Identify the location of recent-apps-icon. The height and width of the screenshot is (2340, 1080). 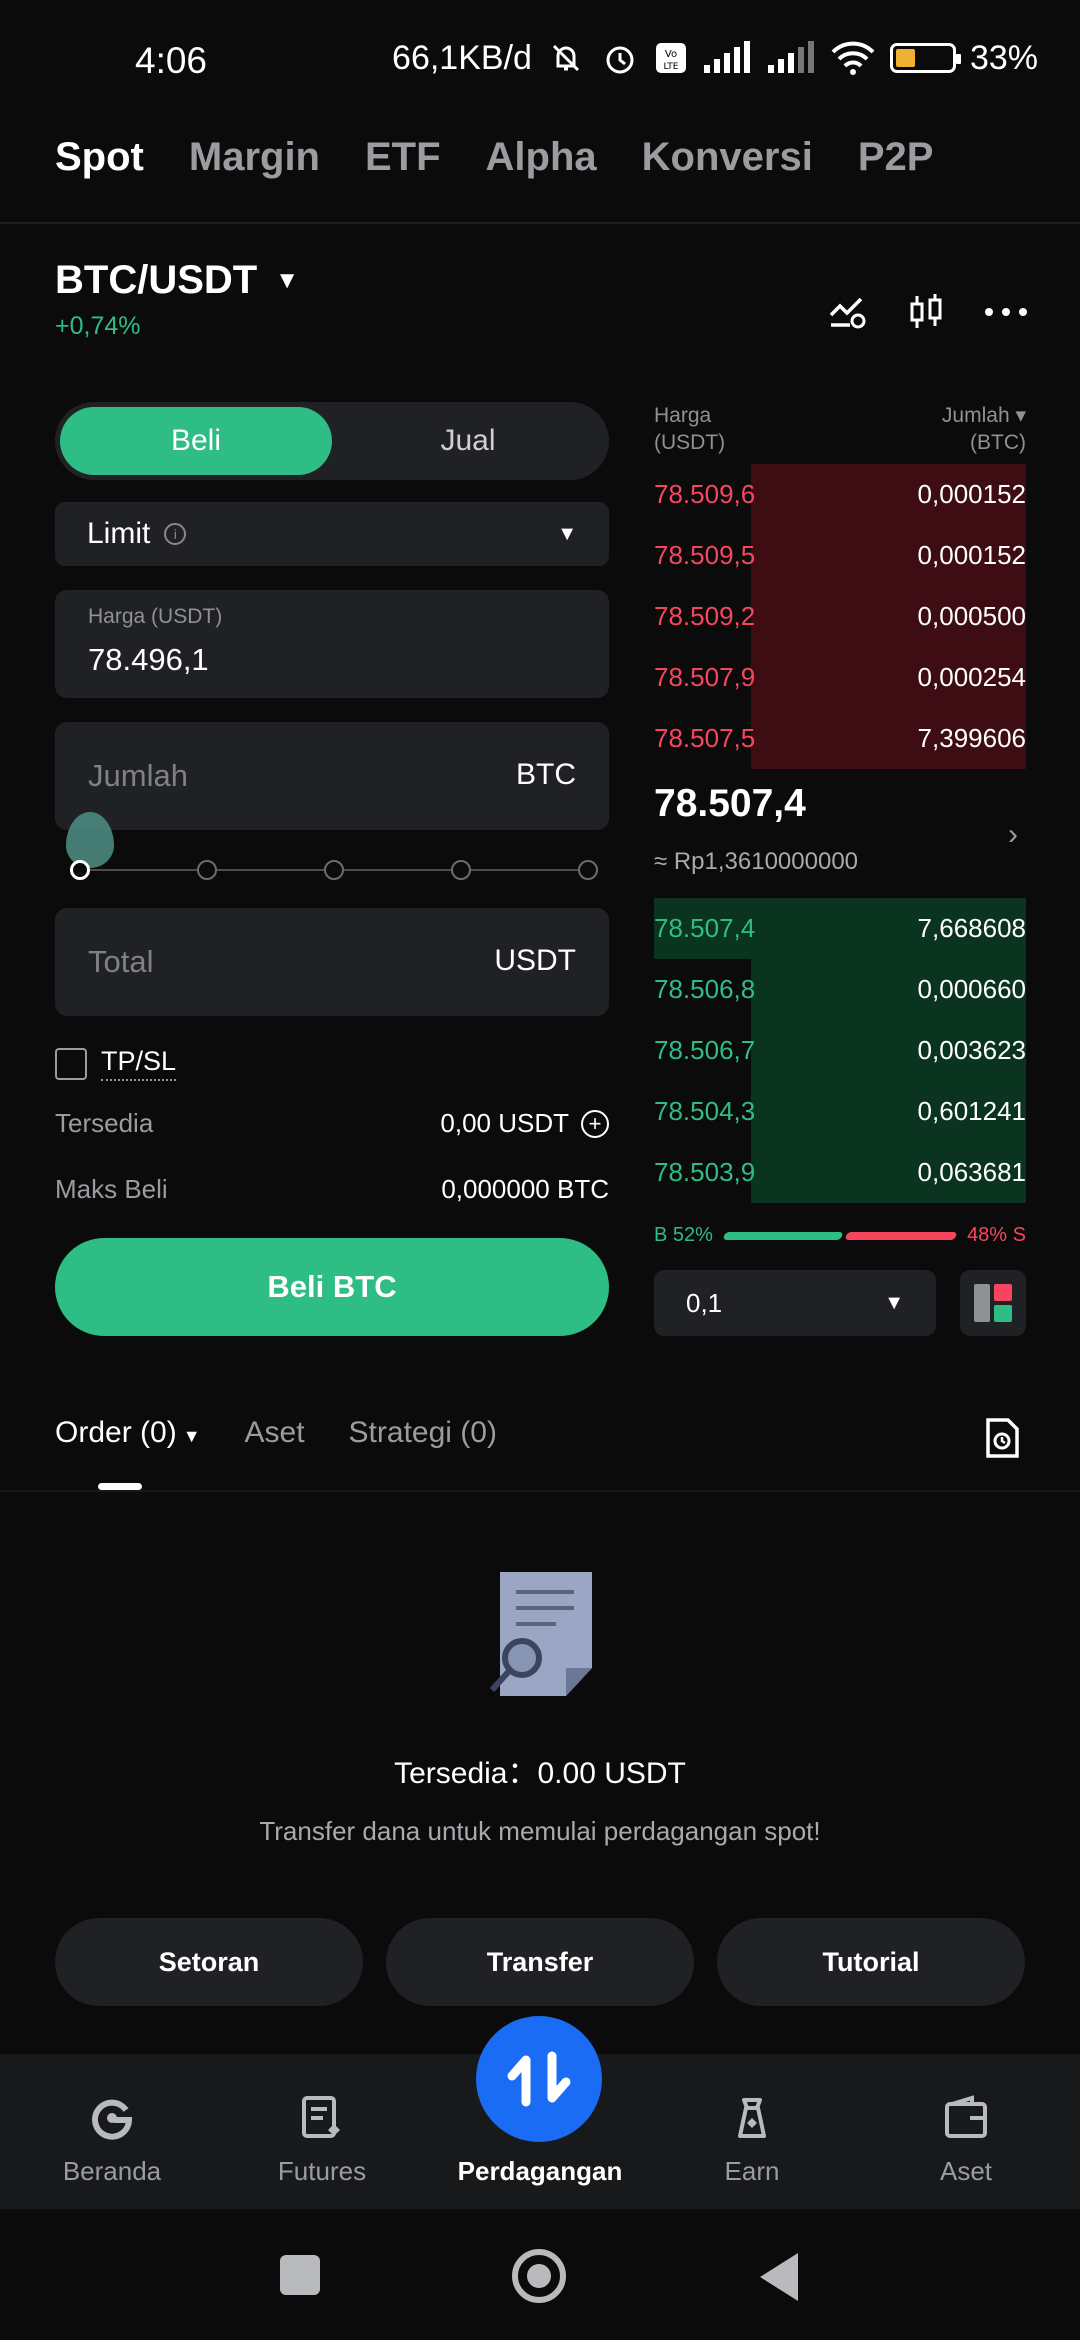
(300, 2275).